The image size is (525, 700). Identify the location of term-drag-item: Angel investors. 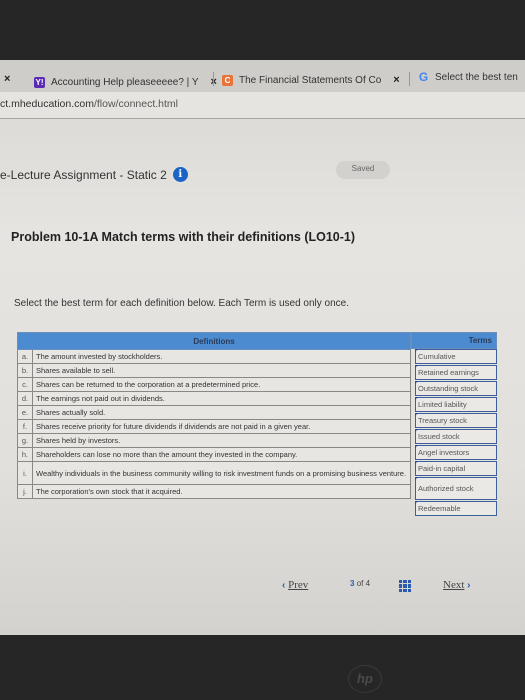
(456, 452).